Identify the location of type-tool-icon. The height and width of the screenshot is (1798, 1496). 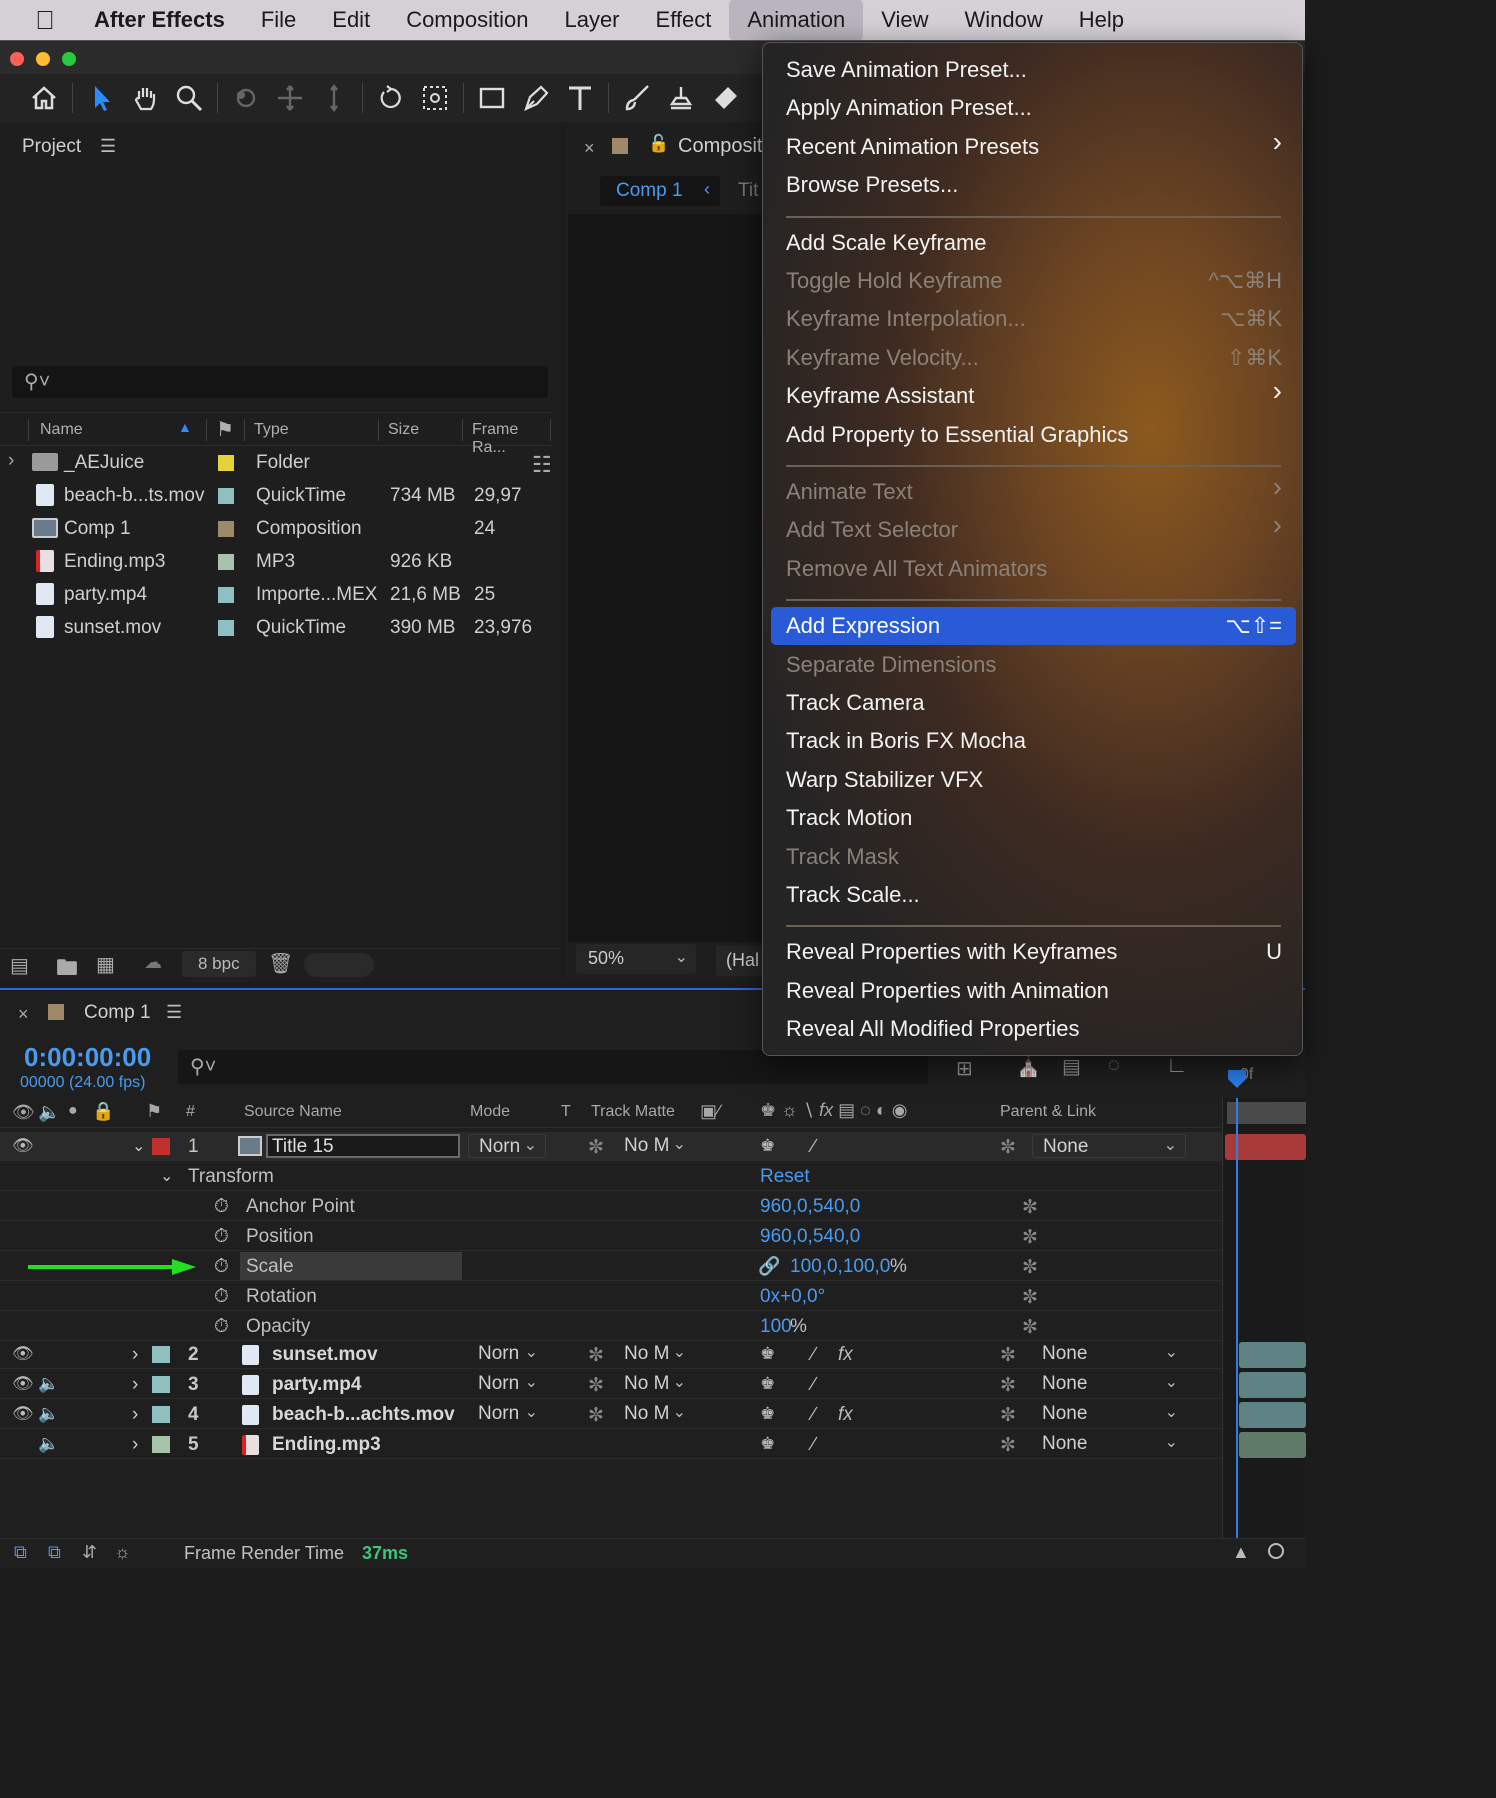
(580, 98).